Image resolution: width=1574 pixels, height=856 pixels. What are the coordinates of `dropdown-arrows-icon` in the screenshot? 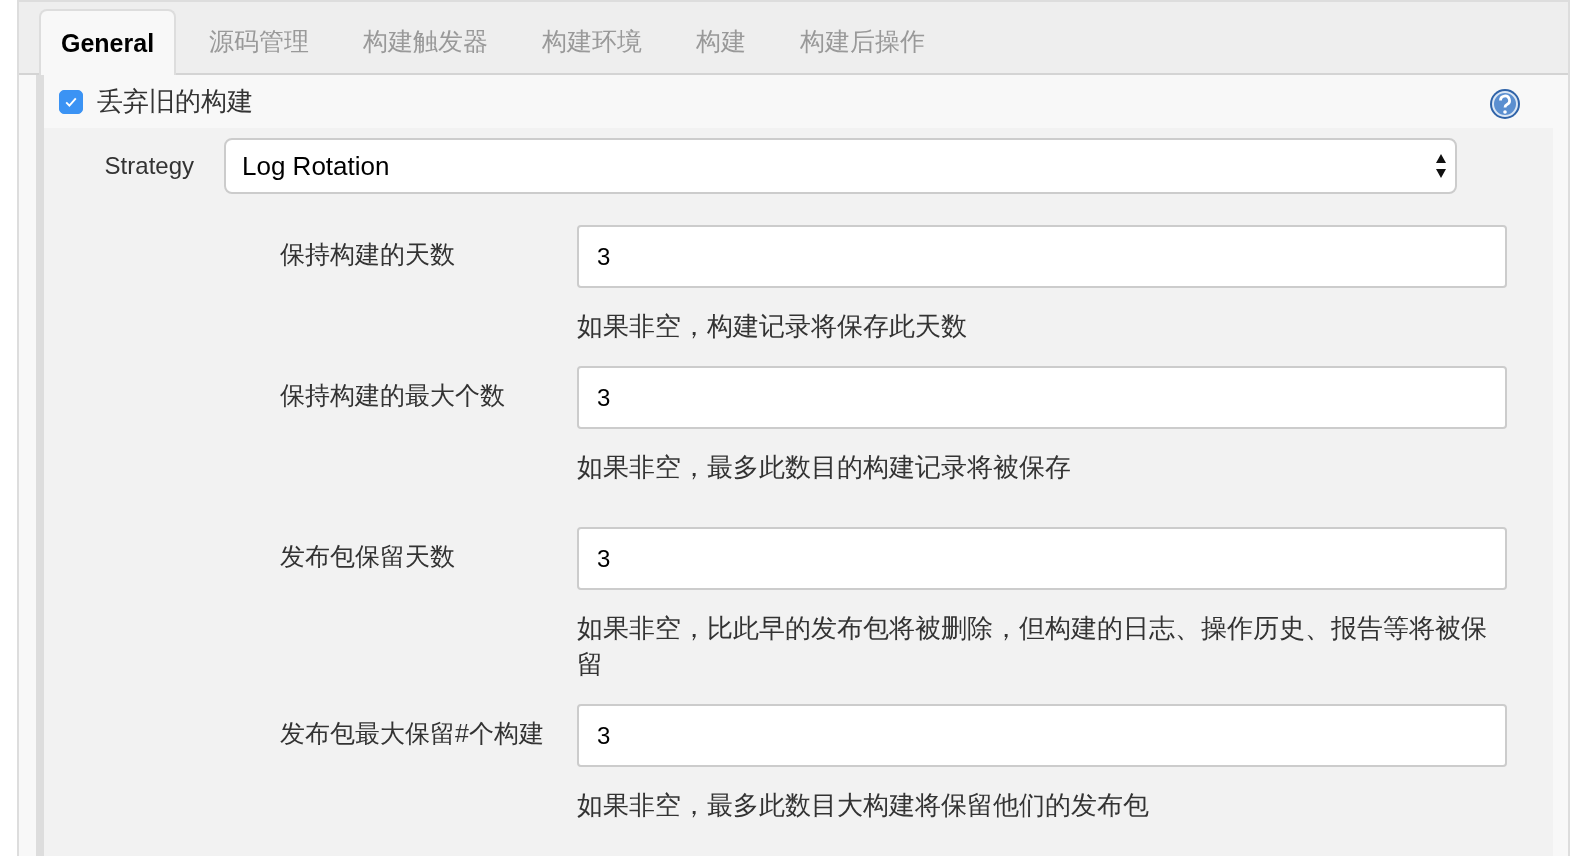 It's located at (1441, 166).